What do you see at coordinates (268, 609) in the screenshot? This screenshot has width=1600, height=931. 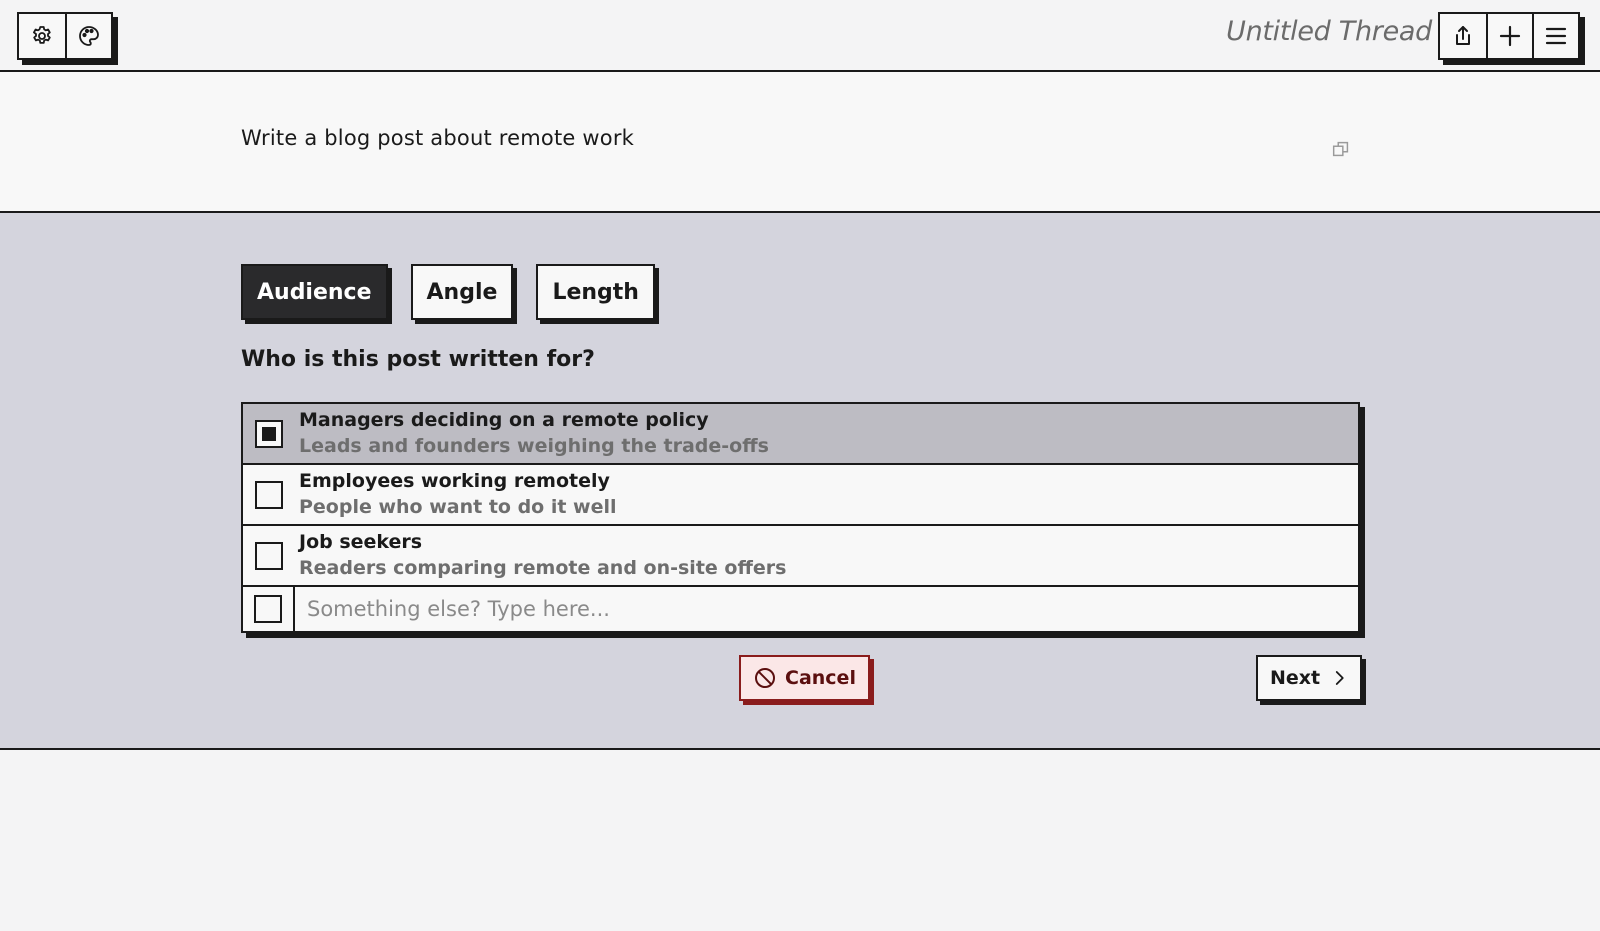 I see `other-option-checkbox` at bounding box center [268, 609].